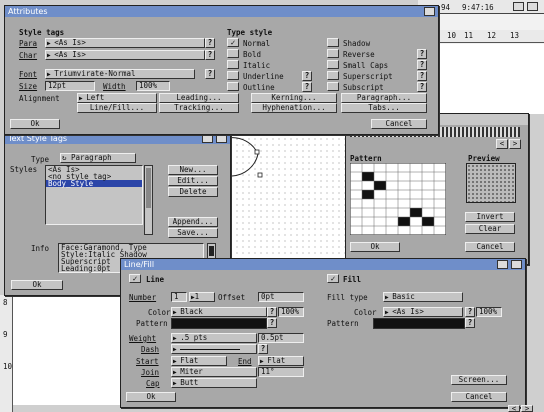  I want to click on underline-help-button: ?, so click(307, 76).